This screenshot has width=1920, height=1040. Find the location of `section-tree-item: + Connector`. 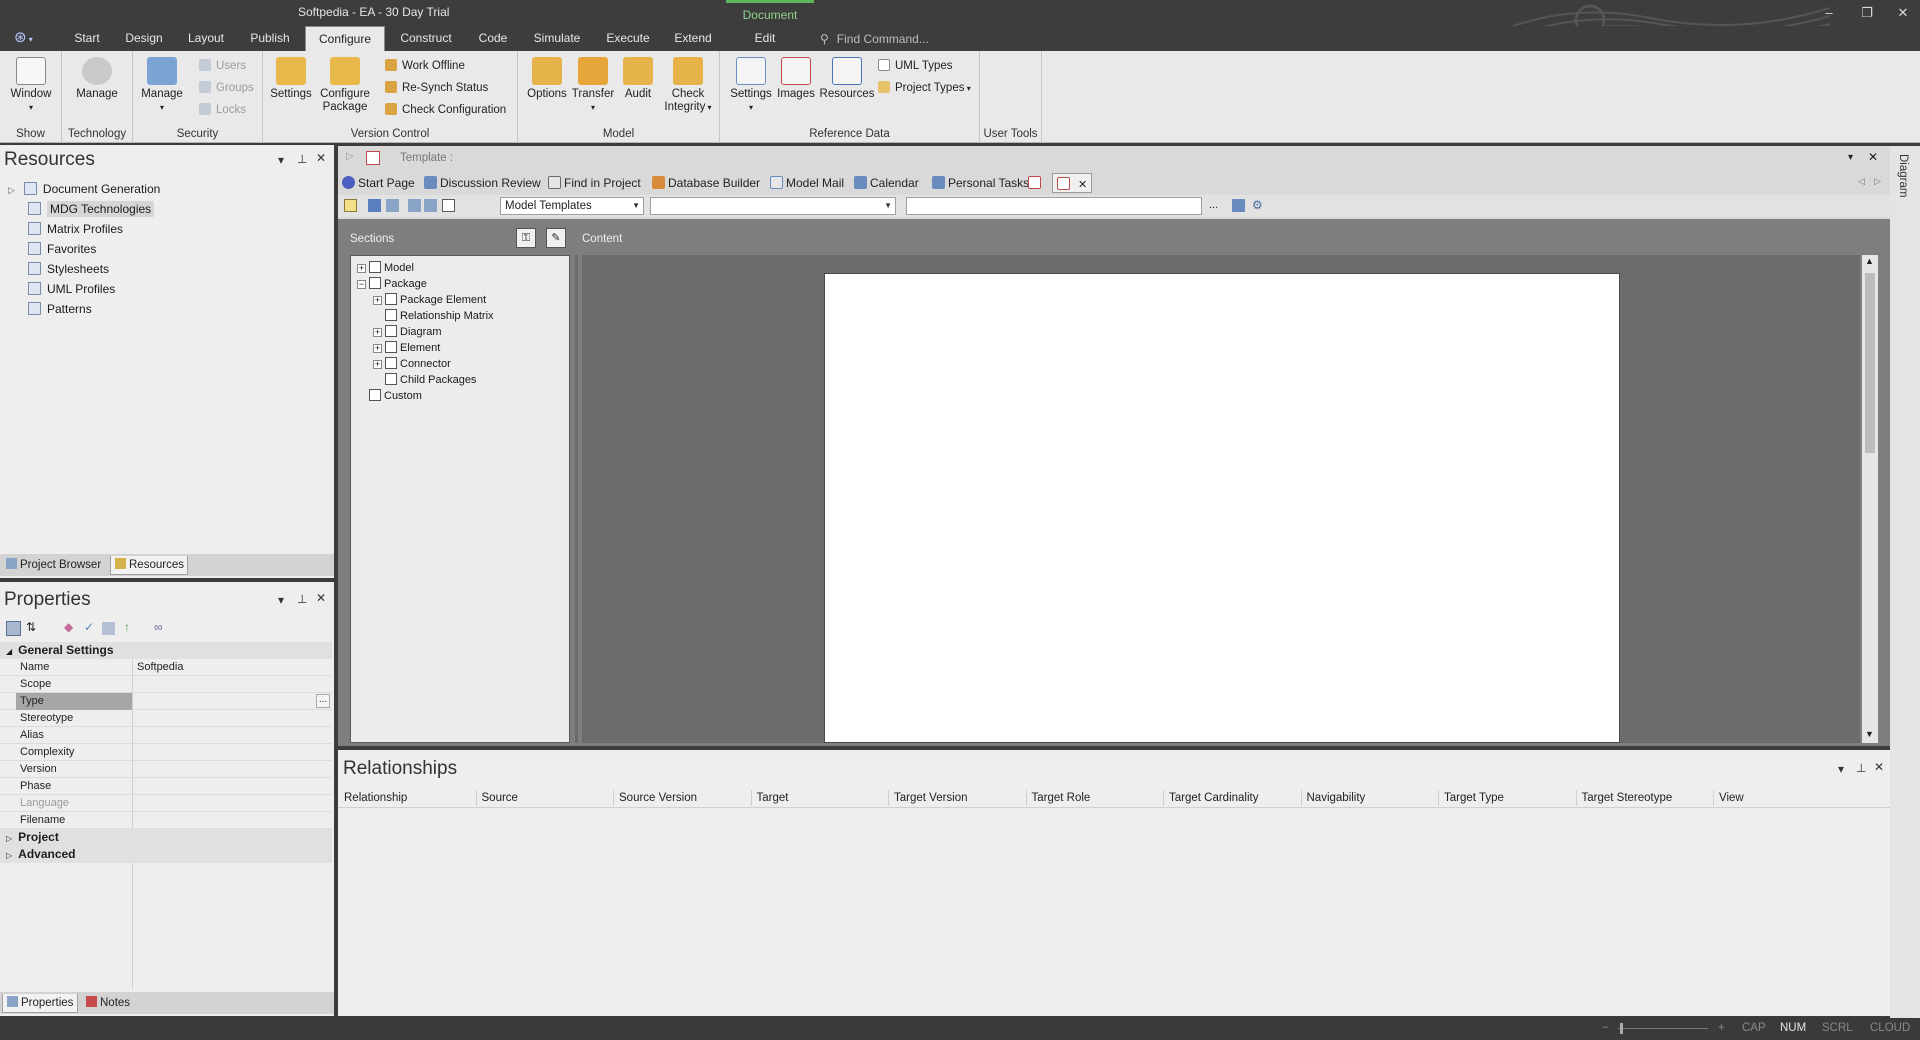

section-tree-item: + Connector is located at coordinates (412, 364).